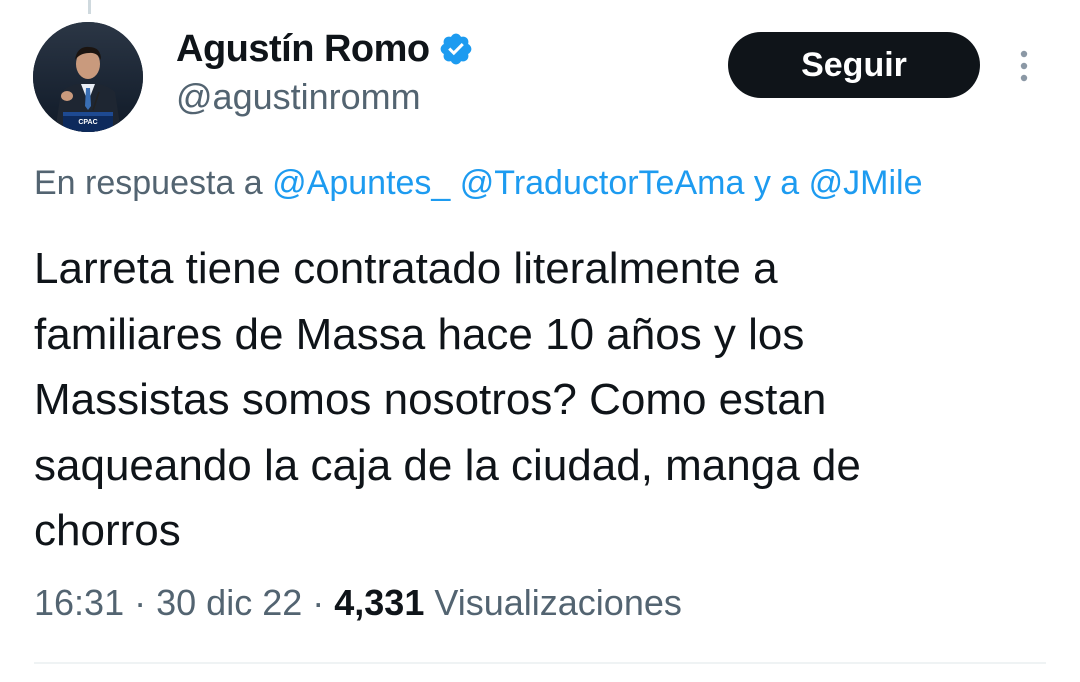  Describe the element at coordinates (557, 602) in the screenshot. I see `view-label: Visualizaciones` at that location.